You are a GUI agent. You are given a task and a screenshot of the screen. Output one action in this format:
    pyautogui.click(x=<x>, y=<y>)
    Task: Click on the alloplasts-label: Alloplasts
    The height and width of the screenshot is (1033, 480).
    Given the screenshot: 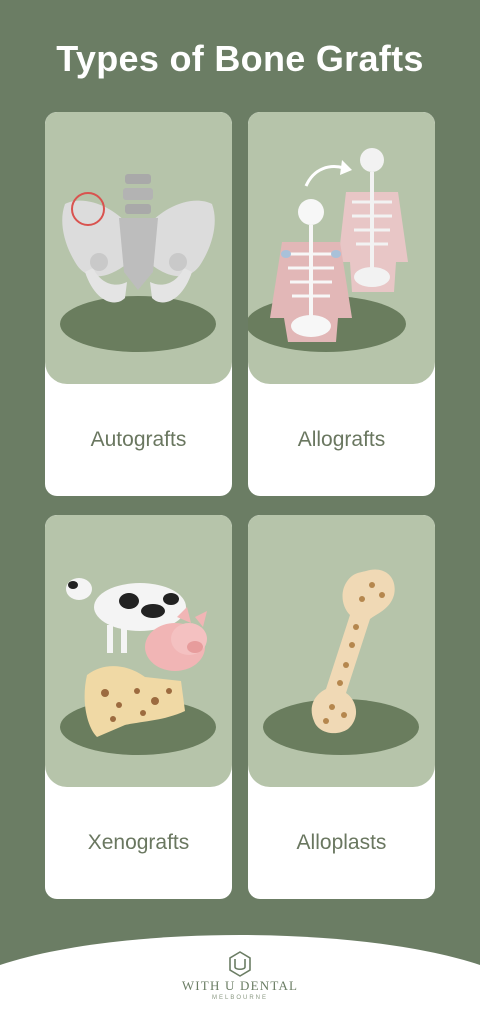 What is the action you would take?
    pyautogui.click(x=341, y=842)
    